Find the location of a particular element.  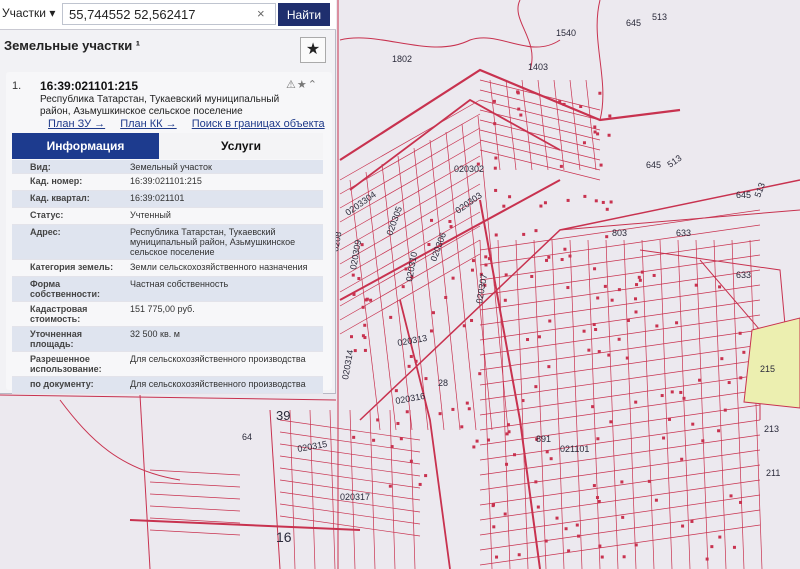

map-label: 021101 is located at coordinates (574, 449).